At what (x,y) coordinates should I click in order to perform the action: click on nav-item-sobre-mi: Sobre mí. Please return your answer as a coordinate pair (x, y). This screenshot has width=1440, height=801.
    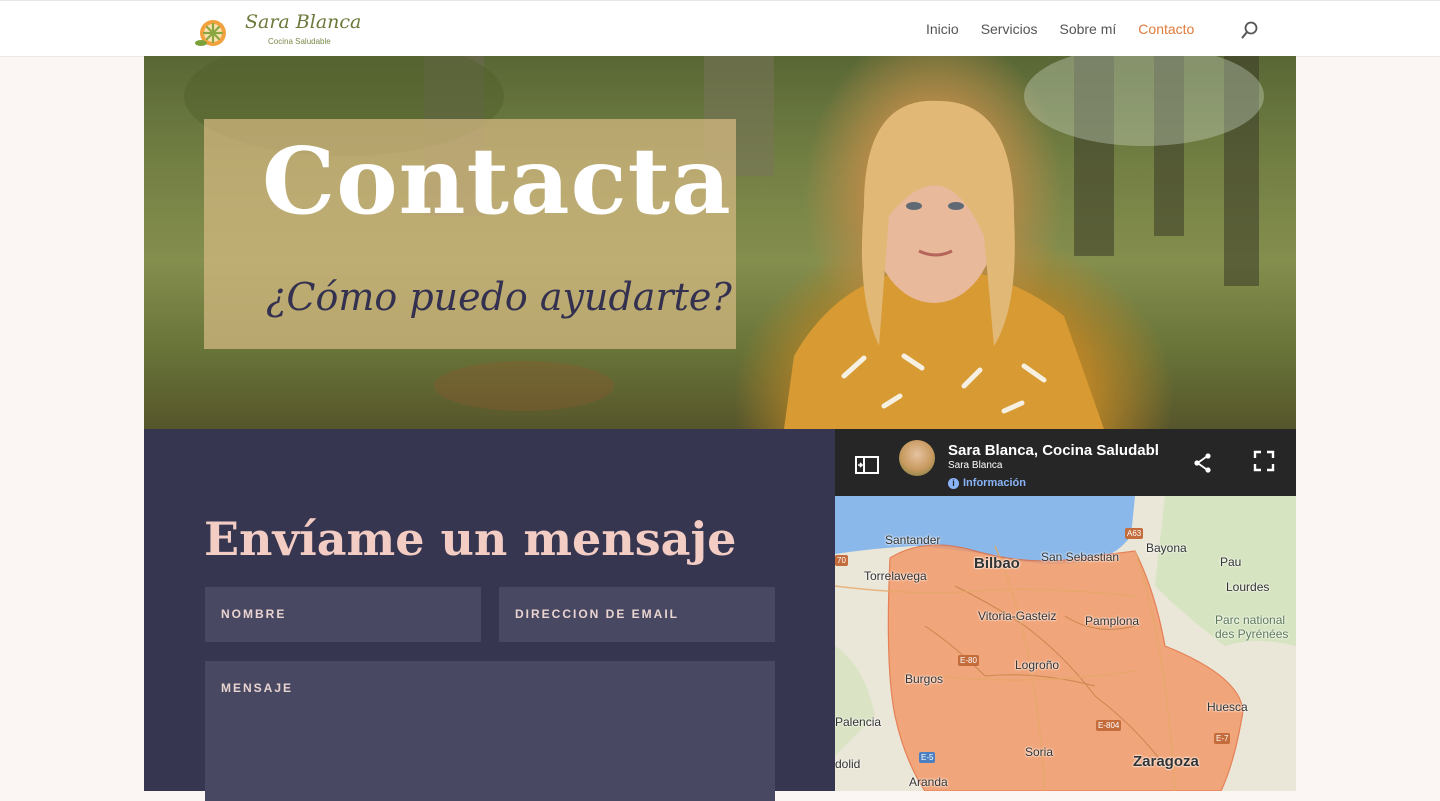
    Looking at the image, I should click on (1087, 30).